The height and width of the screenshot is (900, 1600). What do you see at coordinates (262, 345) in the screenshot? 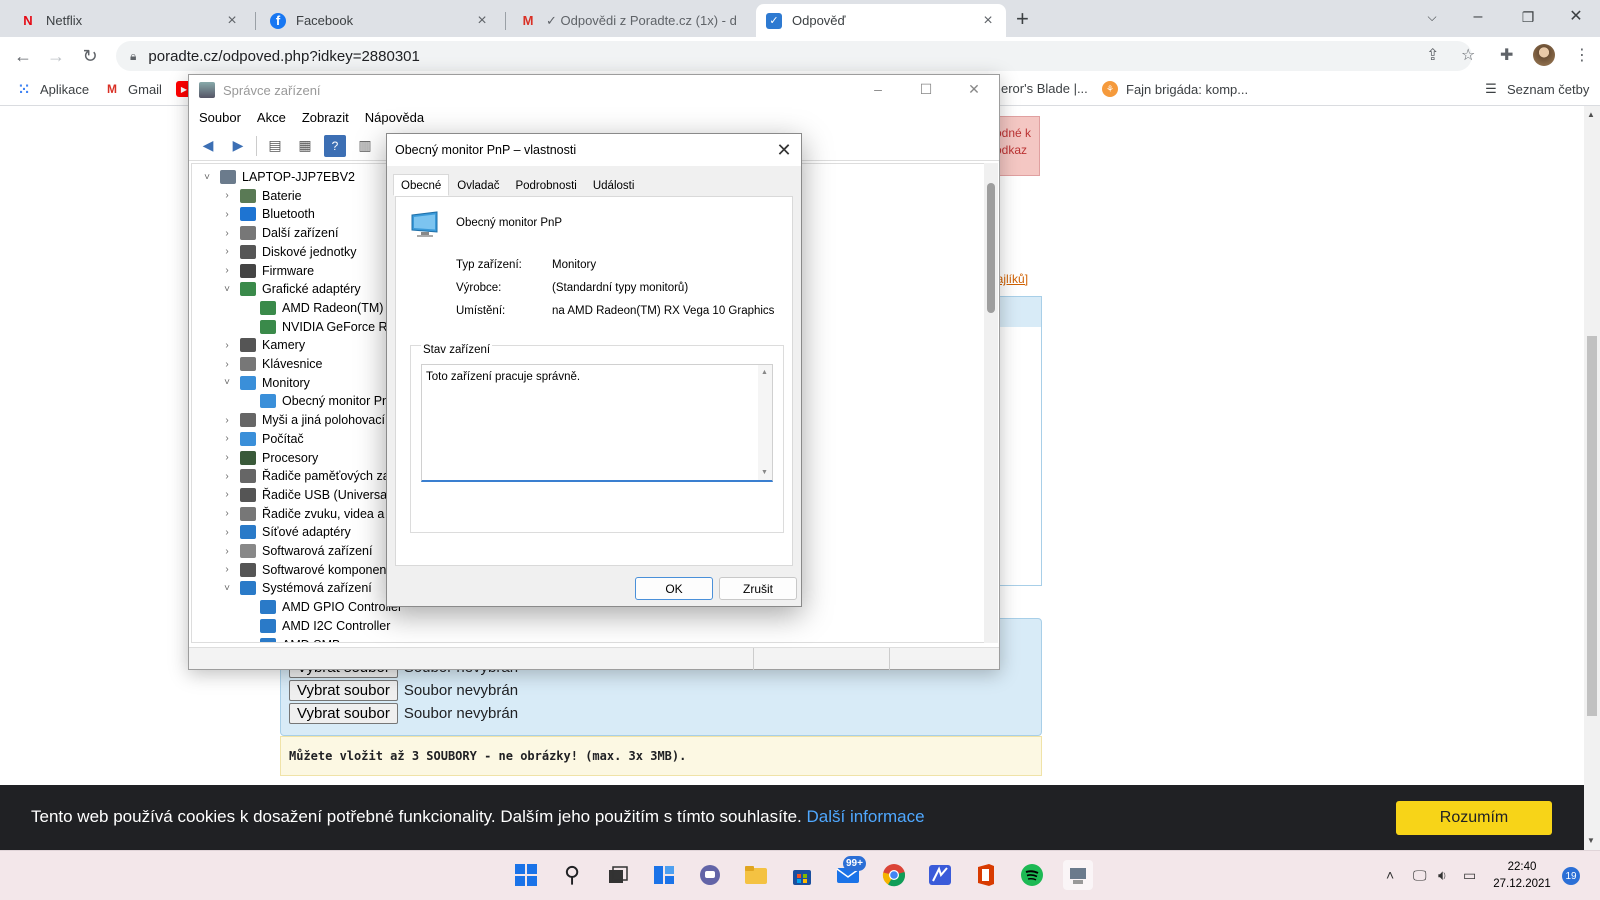
I see `tree-node: › Kamery` at bounding box center [262, 345].